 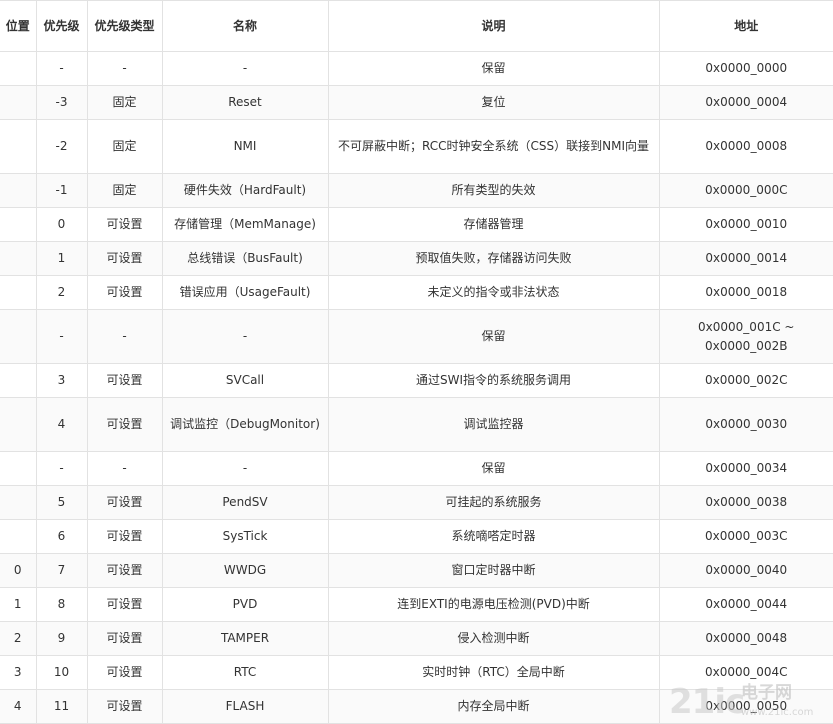 I want to click on cell-priority: 3, so click(x=61, y=380).